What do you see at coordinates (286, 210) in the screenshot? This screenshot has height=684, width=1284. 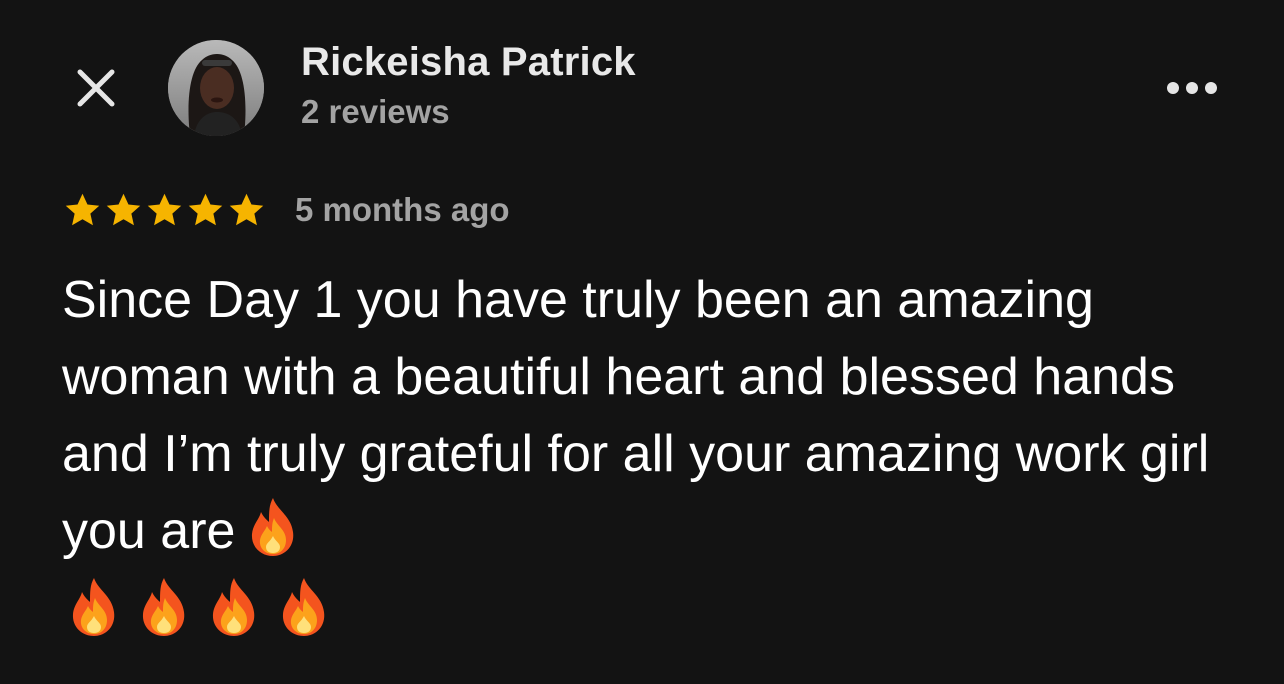 I see `rating-row: 5 months ago` at bounding box center [286, 210].